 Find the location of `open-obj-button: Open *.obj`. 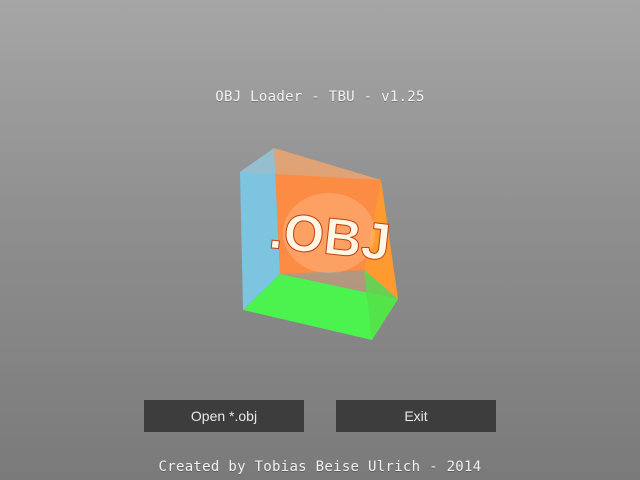

open-obj-button: Open *.obj is located at coordinates (224, 416).